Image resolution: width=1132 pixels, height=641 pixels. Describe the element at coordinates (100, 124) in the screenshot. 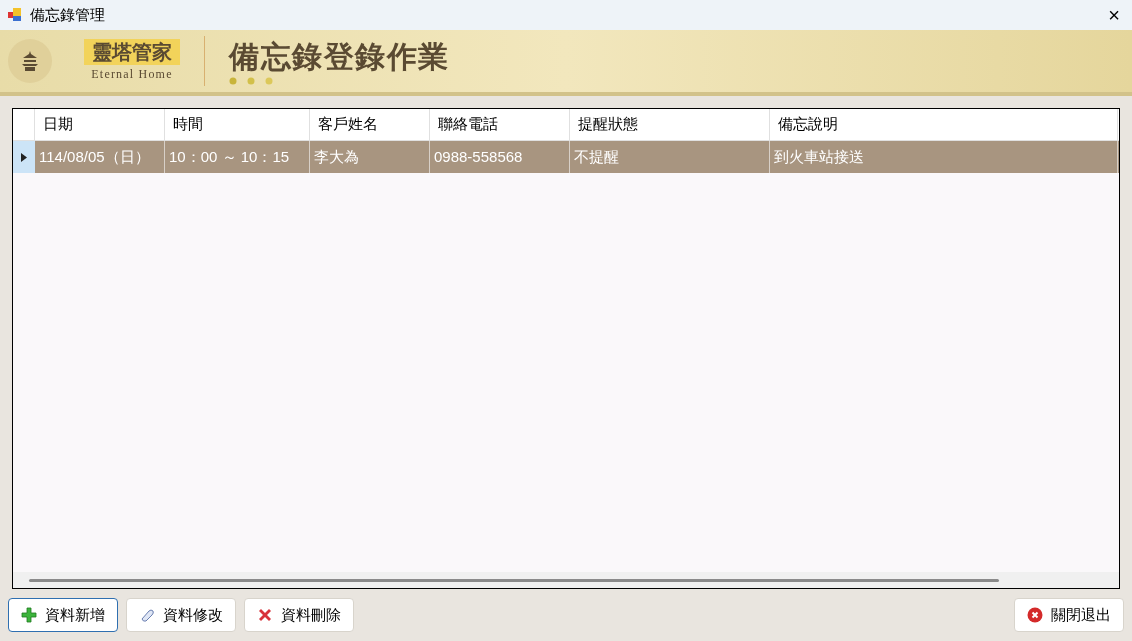

I see `column-header: 日期` at that location.